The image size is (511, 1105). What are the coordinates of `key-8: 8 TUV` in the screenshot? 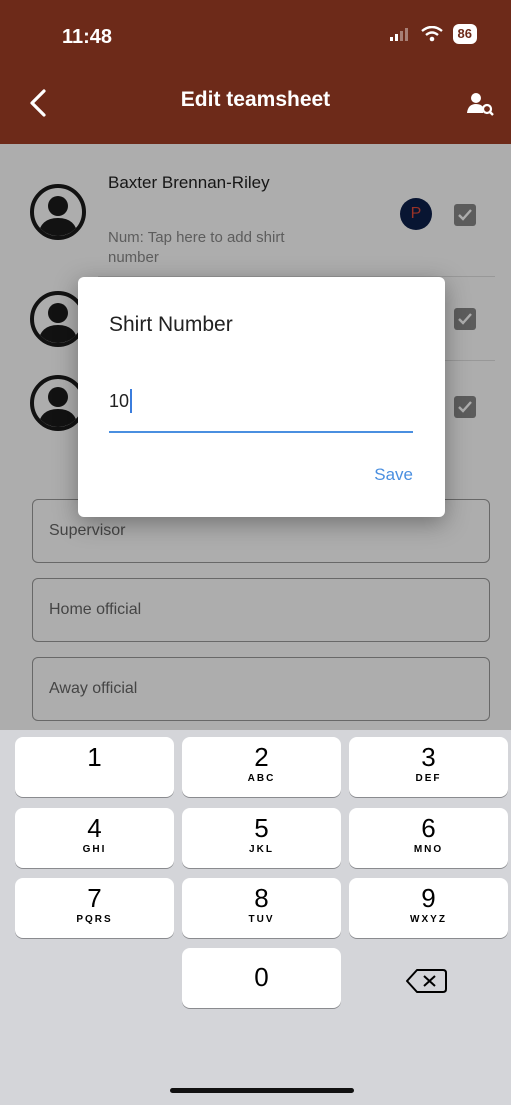 It's located at (261, 908).